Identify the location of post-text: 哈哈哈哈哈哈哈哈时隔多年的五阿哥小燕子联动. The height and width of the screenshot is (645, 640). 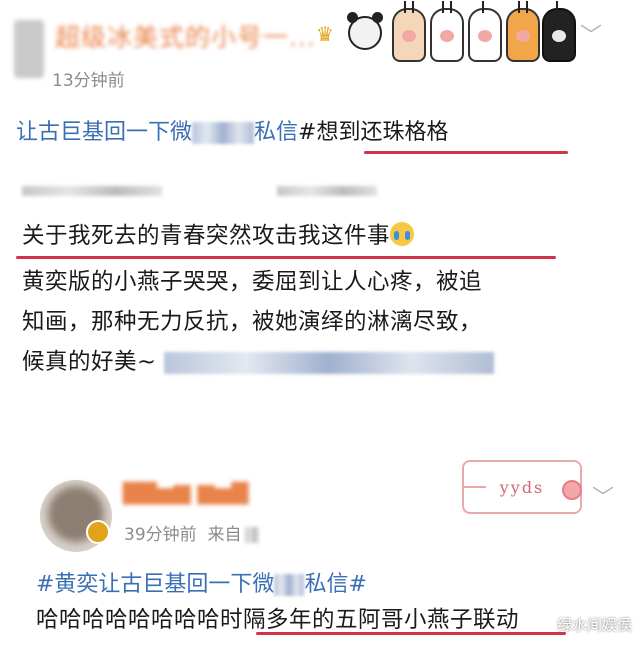
(278, 620).